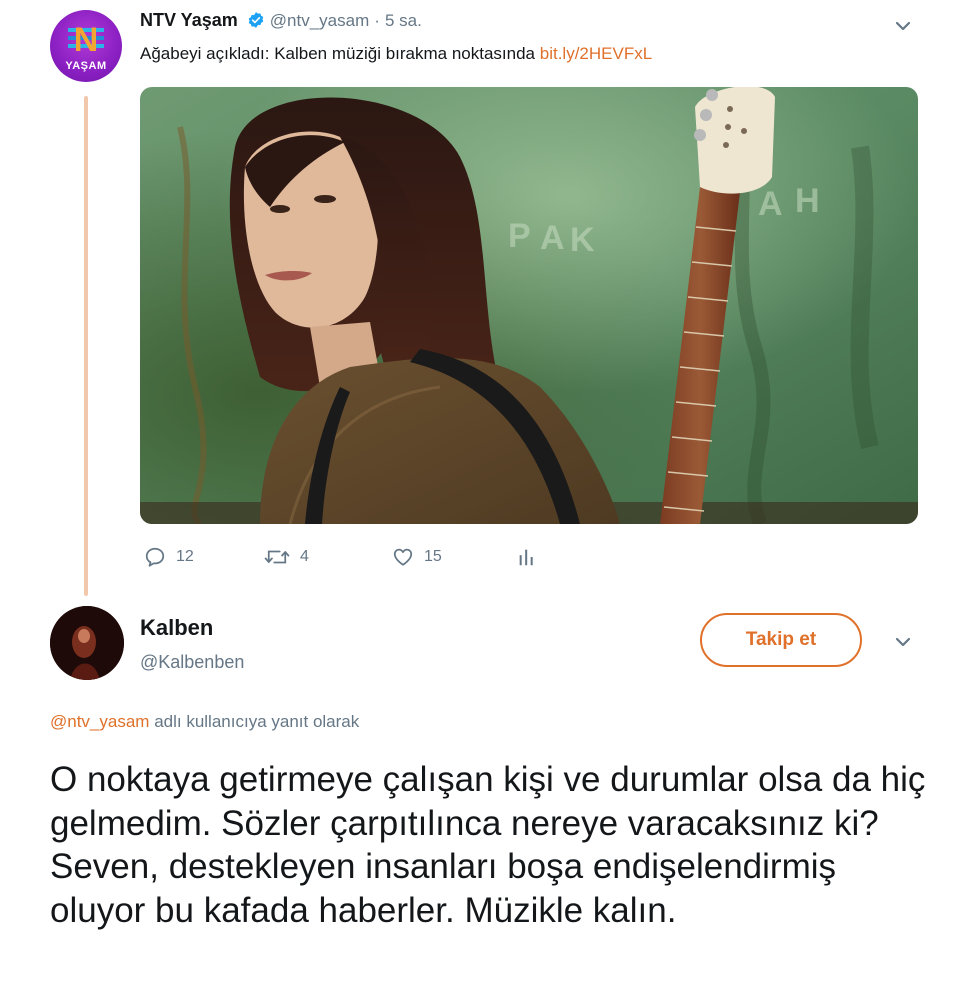  What do you see at coordinates (319, 20) in the screenshot?
I see `handle: @ntv_yasam` at bounding box center [319, 20].